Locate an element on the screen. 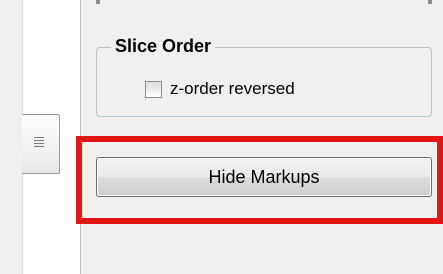 The width and height of the screenshot is (443, 274). hamburger-lines-icon is located at coordinates (39, 142).